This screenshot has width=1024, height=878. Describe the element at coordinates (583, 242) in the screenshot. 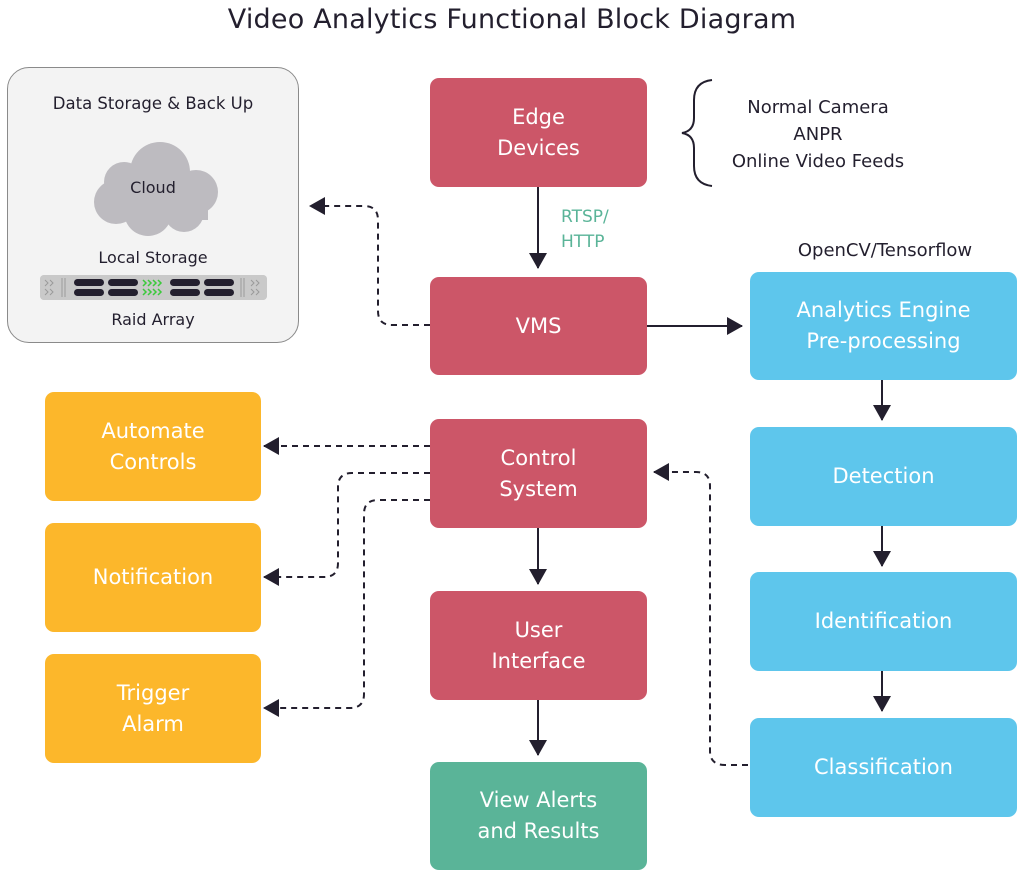

I see `protocol-line-2: HTTP` at that location.